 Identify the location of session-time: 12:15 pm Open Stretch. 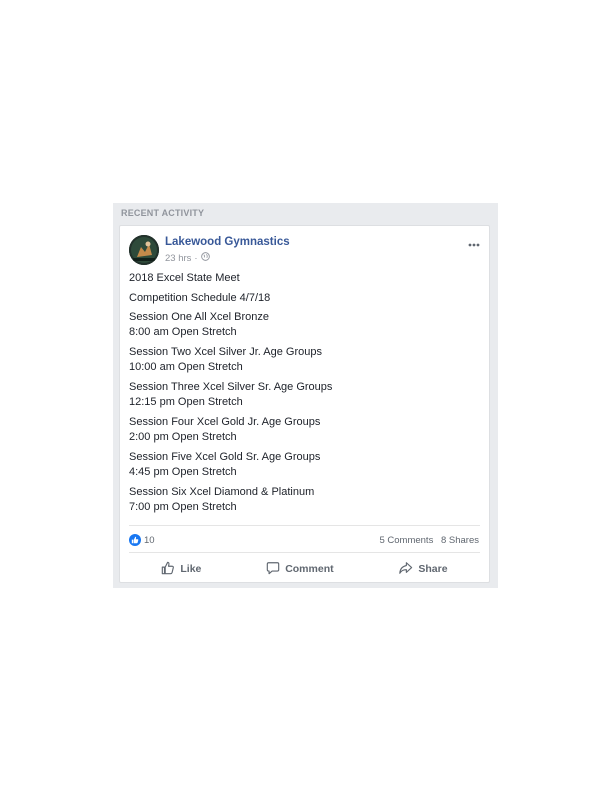
(186, 402).